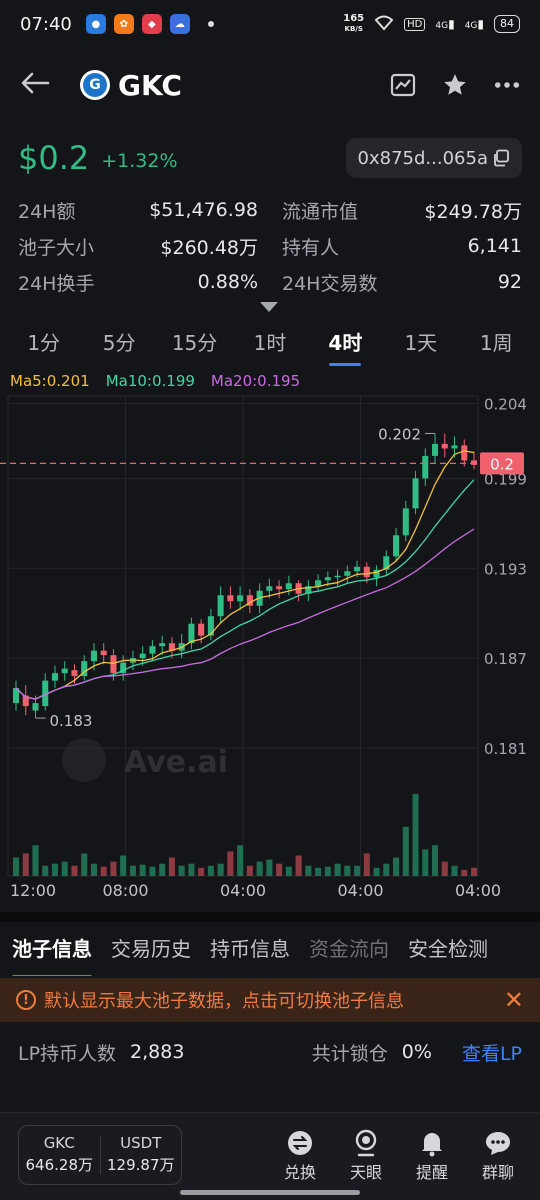 The height and width of the screenshot is (1200, 540). Describe the element at coordinates (345, 346) in the screenshot. I see `timeframe-4h: 4时` at that location.